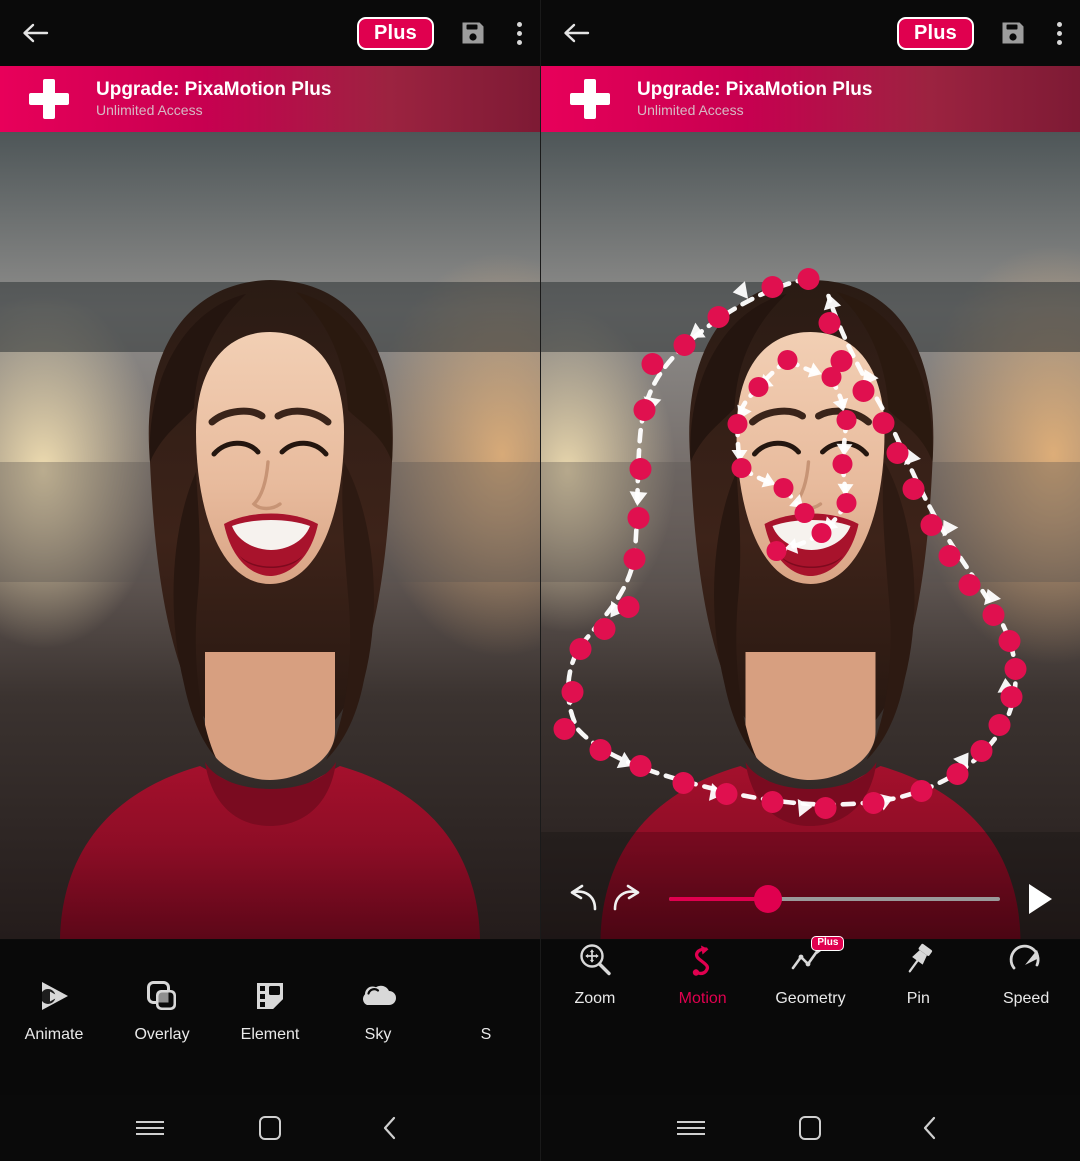 The height and width of the screenshot is (1161, 1080). I want to click on tool-label: Motion, so click(702, 998).